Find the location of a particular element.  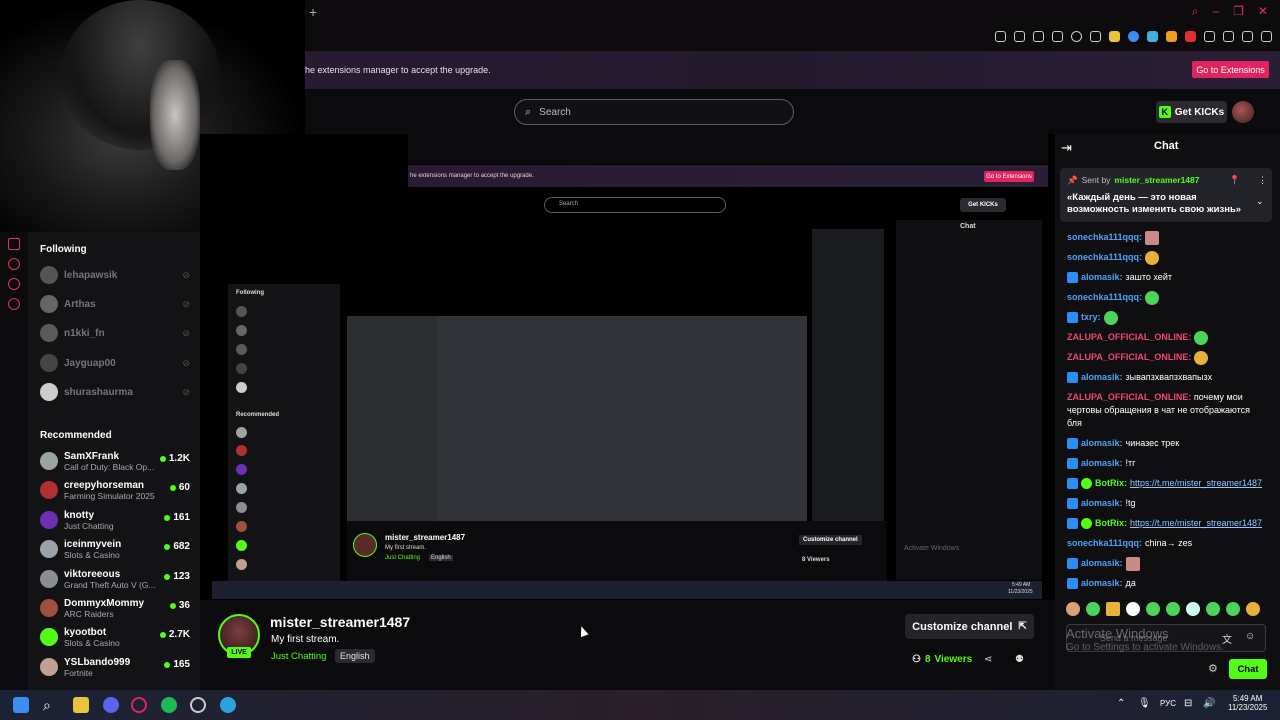

stream-category: Just Chatting is located at coordinates (298, 656).